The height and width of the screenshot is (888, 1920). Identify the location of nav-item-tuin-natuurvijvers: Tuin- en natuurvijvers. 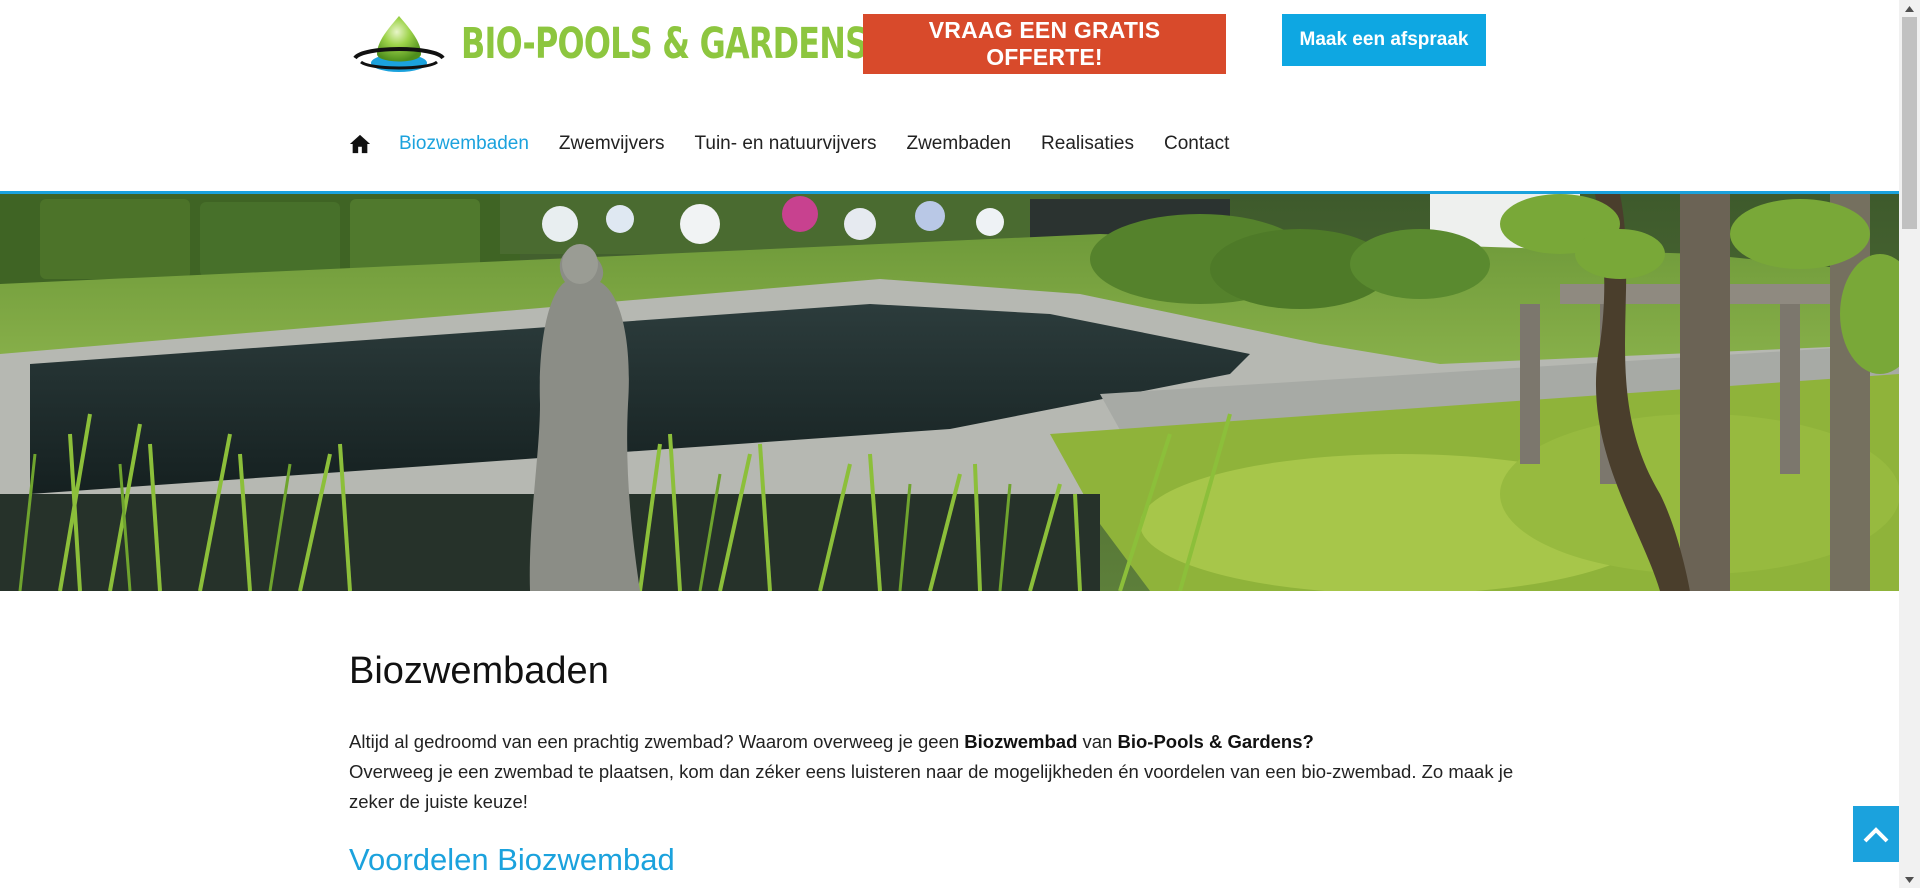
(785, 144).